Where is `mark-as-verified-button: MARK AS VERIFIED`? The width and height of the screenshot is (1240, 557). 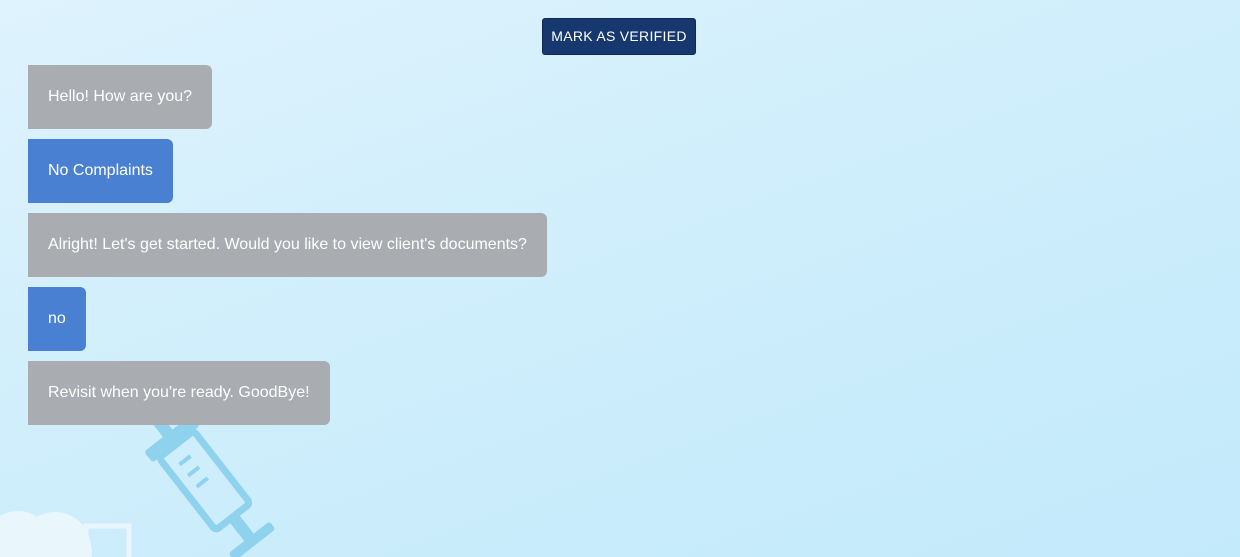 mark-as-verified-button: MARK AS VERIFIED is located at coordinates (619, 36).